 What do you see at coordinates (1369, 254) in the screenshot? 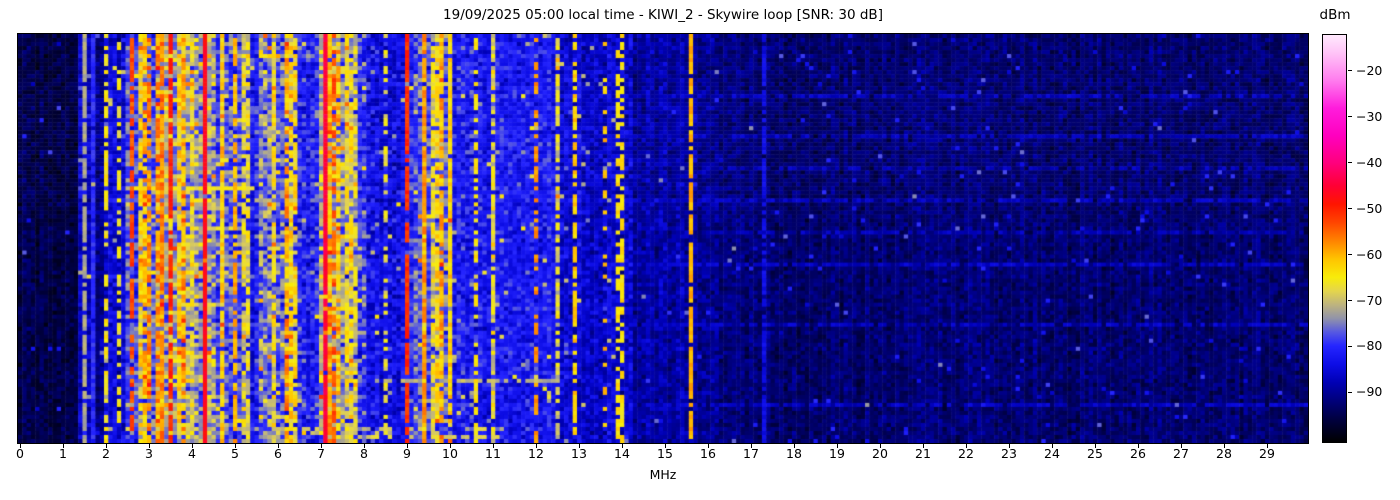
I see `colorbar-tick-label: −60` at bounding box center [1369, 254].